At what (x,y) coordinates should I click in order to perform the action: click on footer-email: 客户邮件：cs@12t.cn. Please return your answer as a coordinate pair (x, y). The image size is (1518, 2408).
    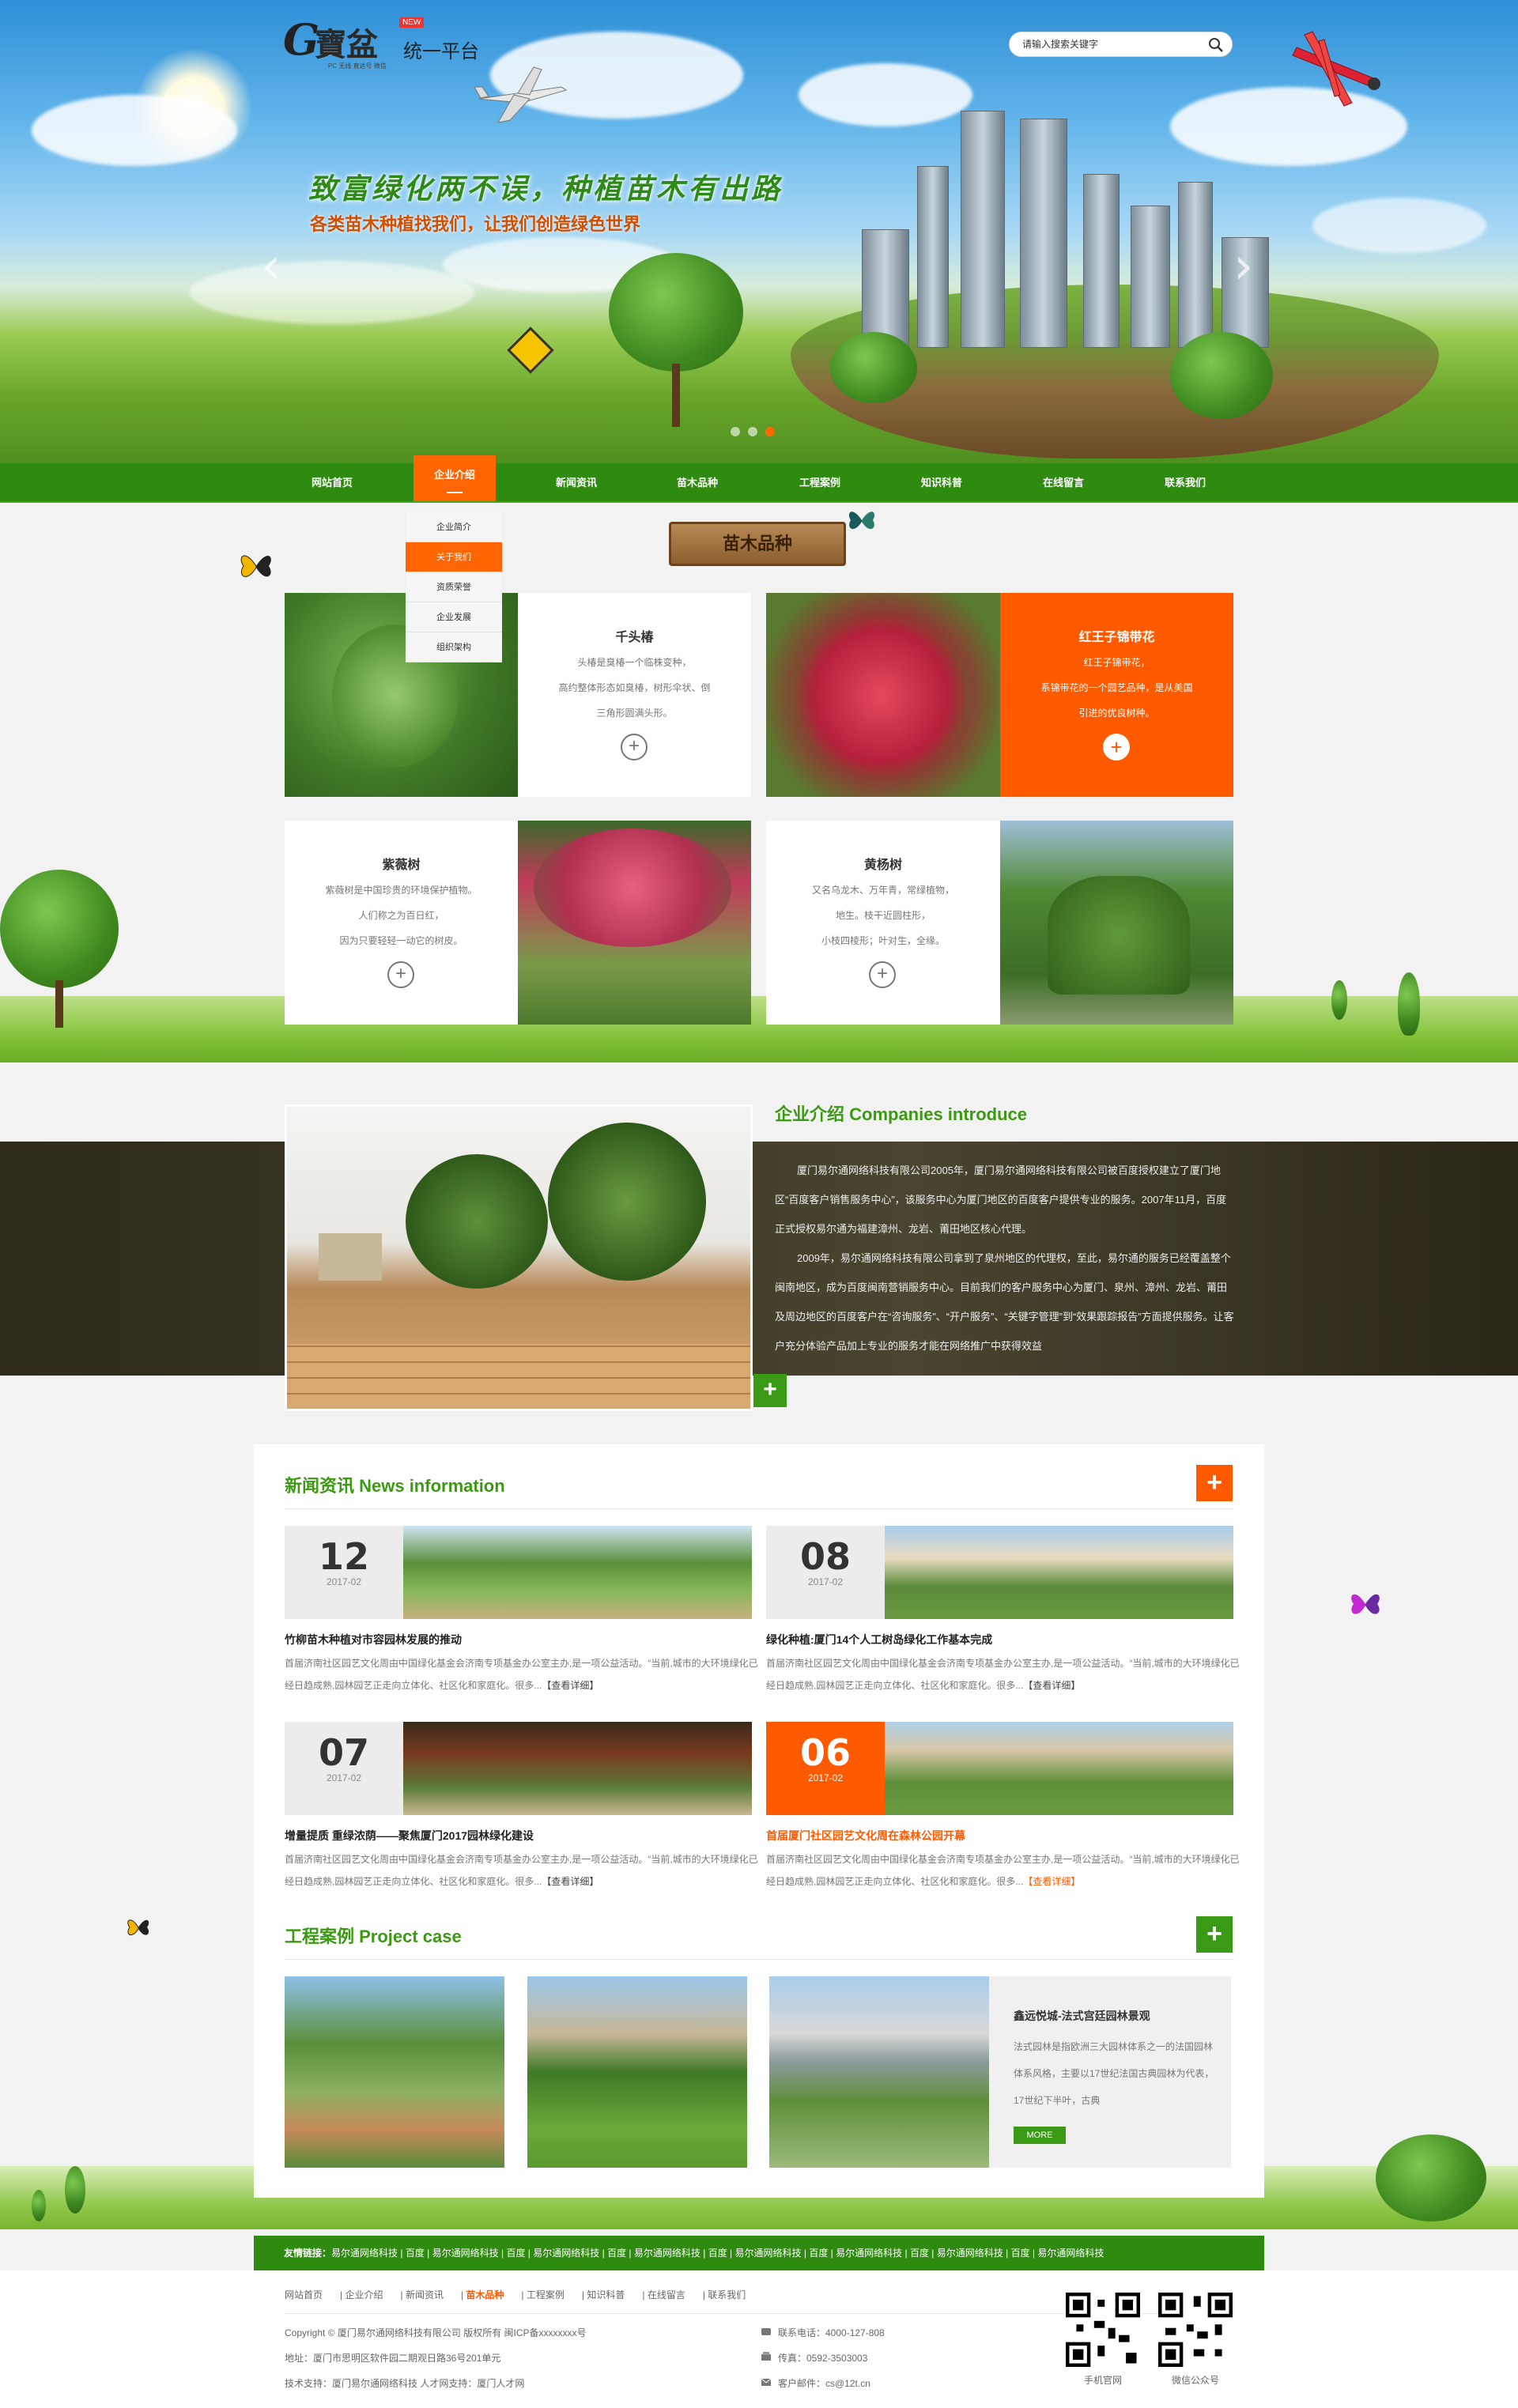
    Looking at the image, I should click on (824, 2383).